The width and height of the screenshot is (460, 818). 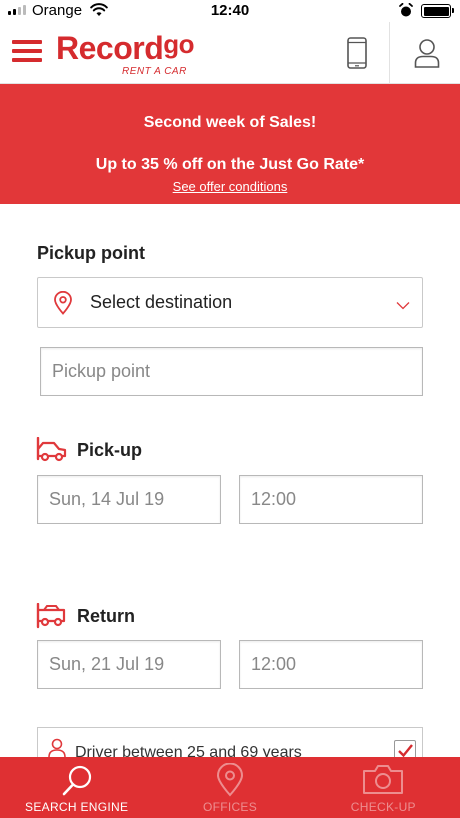 I want to click on nav-offices-label: OFFICES, so click(x=230, y=807).